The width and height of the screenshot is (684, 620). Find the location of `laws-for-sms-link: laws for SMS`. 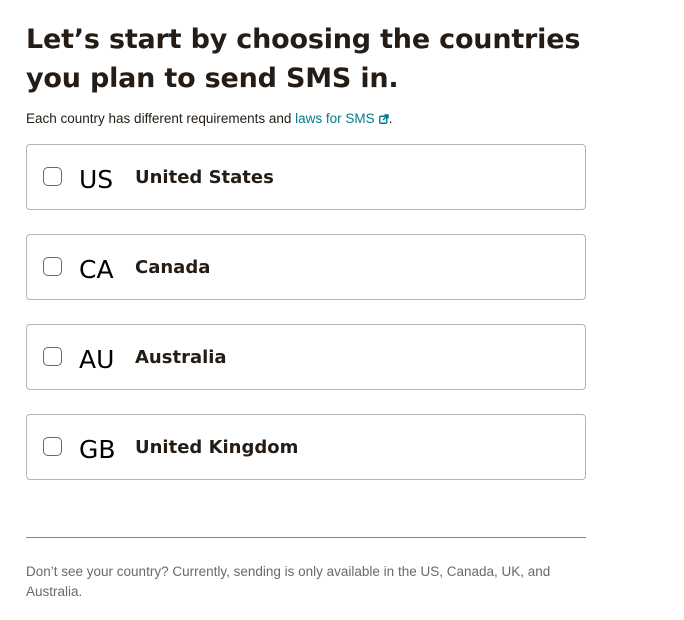

laws-for-sms-link: laws for SMS is located at coordinates (342, 118).